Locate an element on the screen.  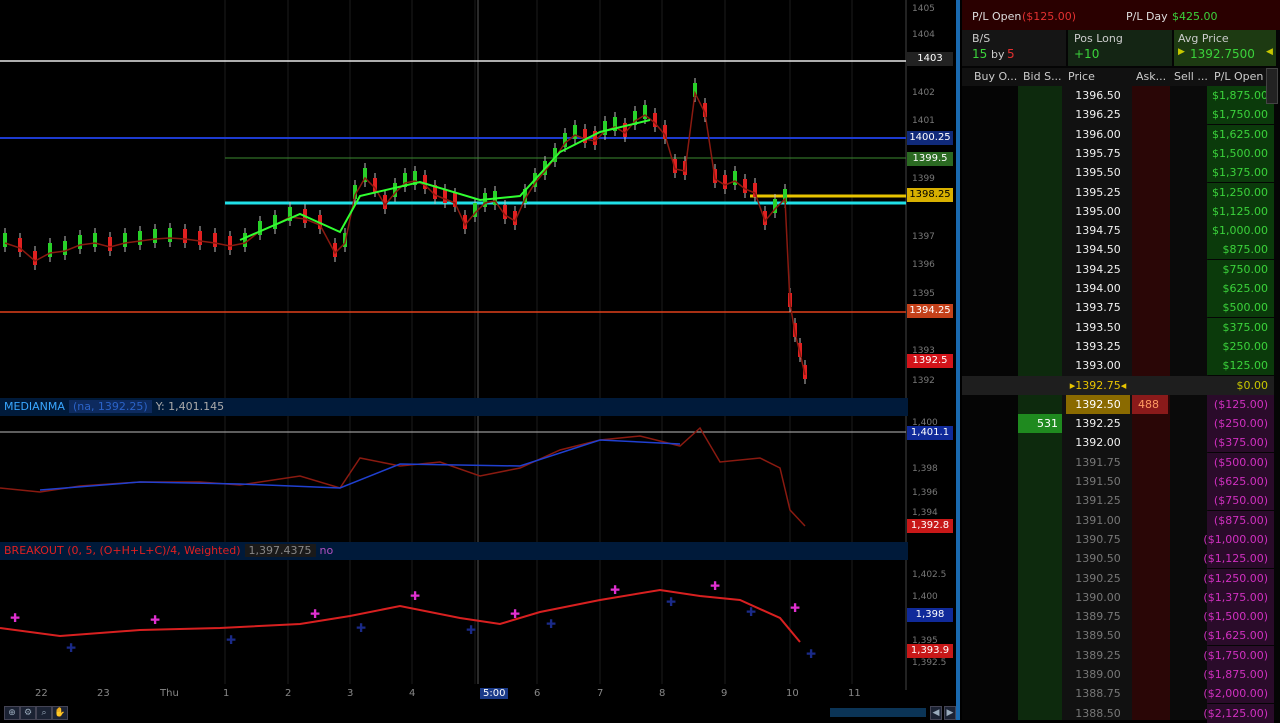
pos-box: Pos Long +10 is located at coordinates (1120, 48).